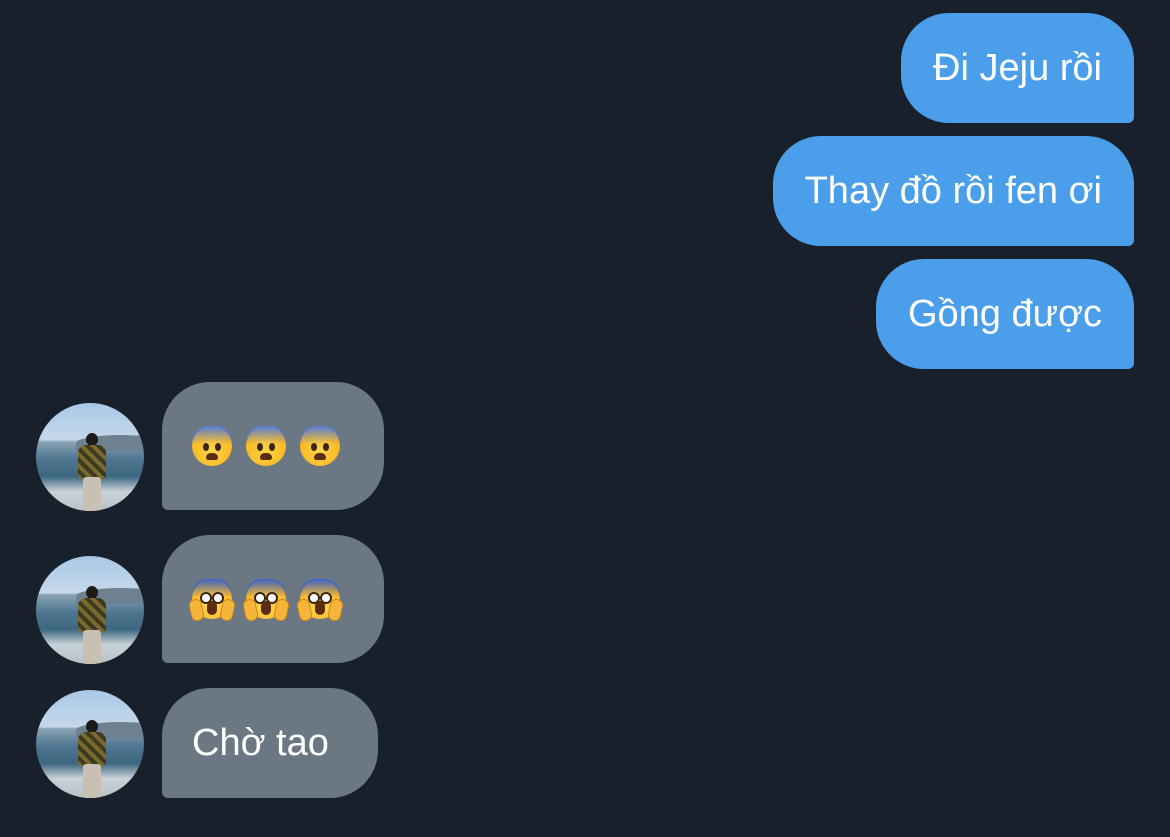 The width and height of the screenshot is (1170, 837). I want to click on incoming-message-bubble: Chờ tao, so click(270, 743).